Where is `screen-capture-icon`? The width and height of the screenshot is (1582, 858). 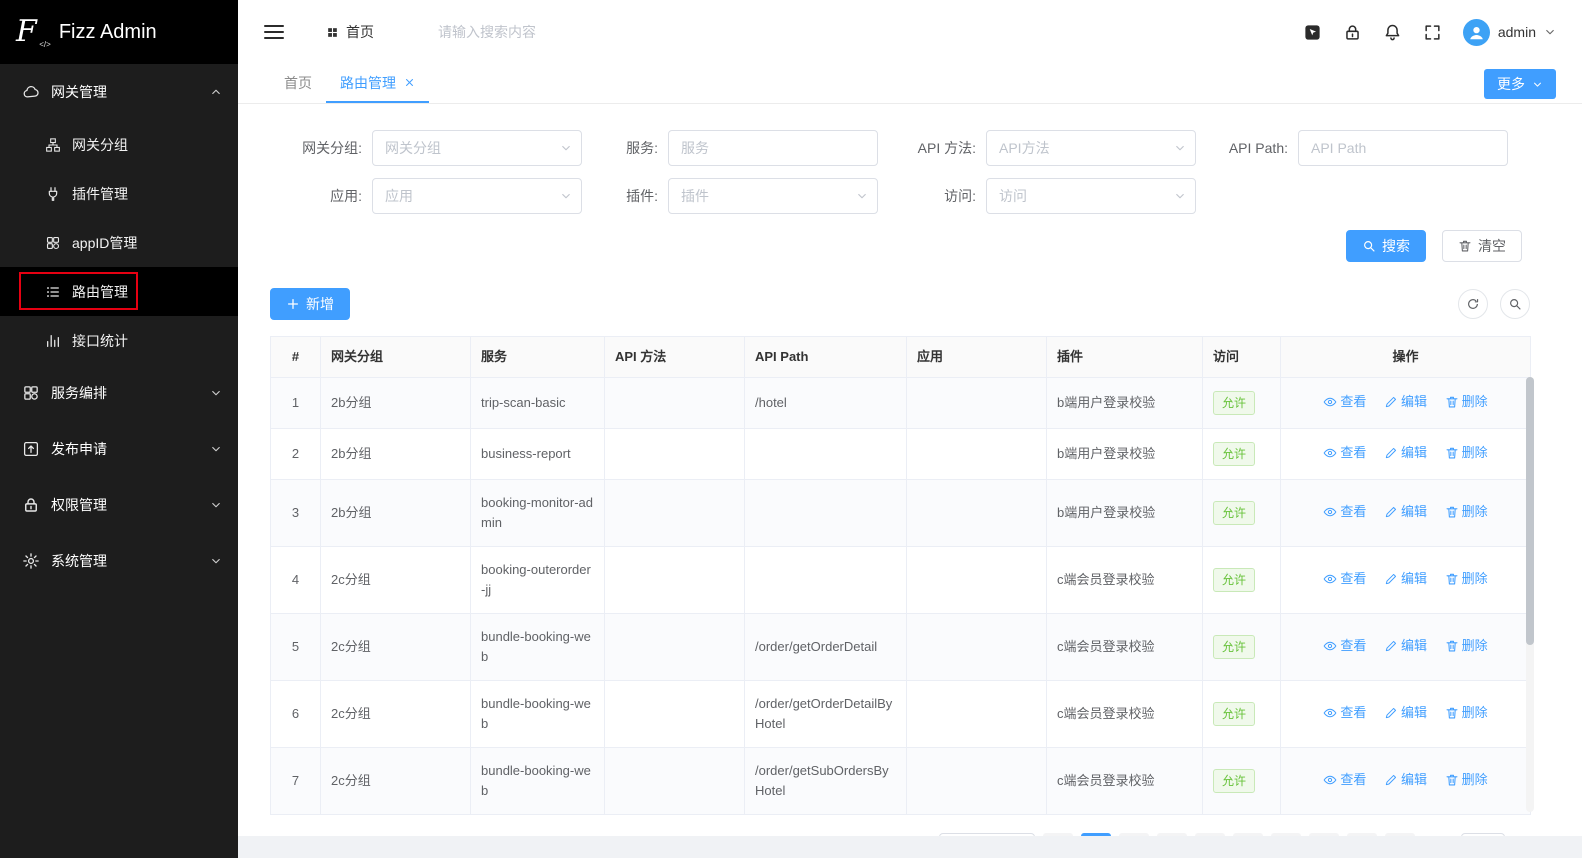 screen-capture-icon is located at coordinates (1312, 32).